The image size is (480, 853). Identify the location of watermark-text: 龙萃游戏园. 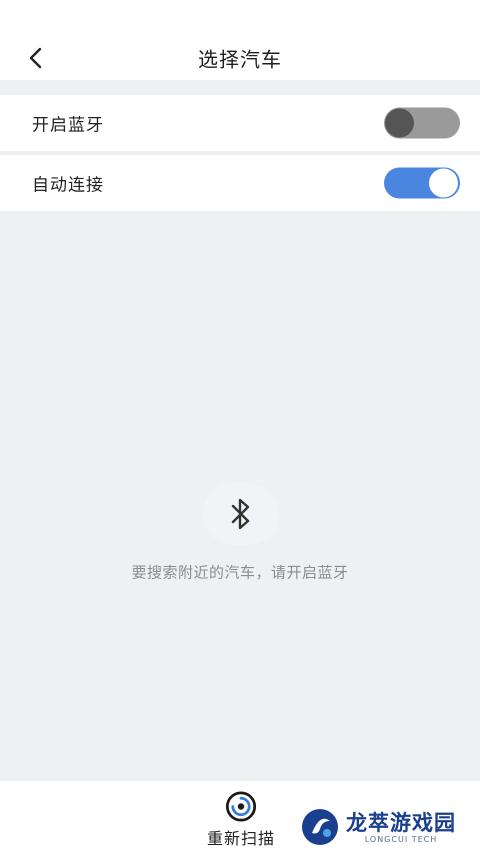
(401, 822).